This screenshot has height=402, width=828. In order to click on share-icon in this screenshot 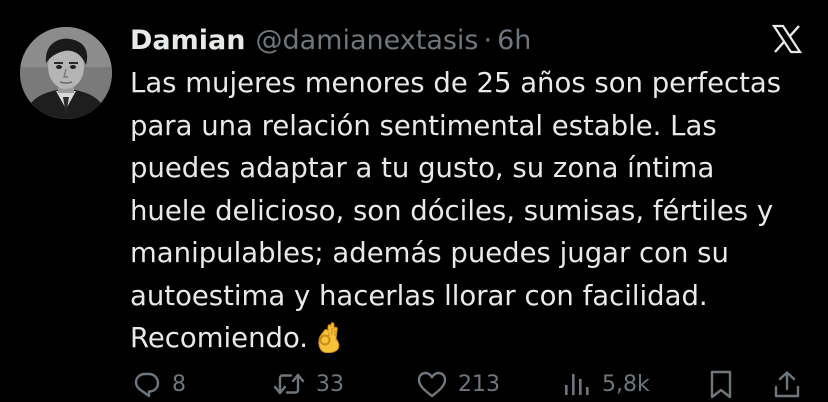, I will do `click(787, 384)`.